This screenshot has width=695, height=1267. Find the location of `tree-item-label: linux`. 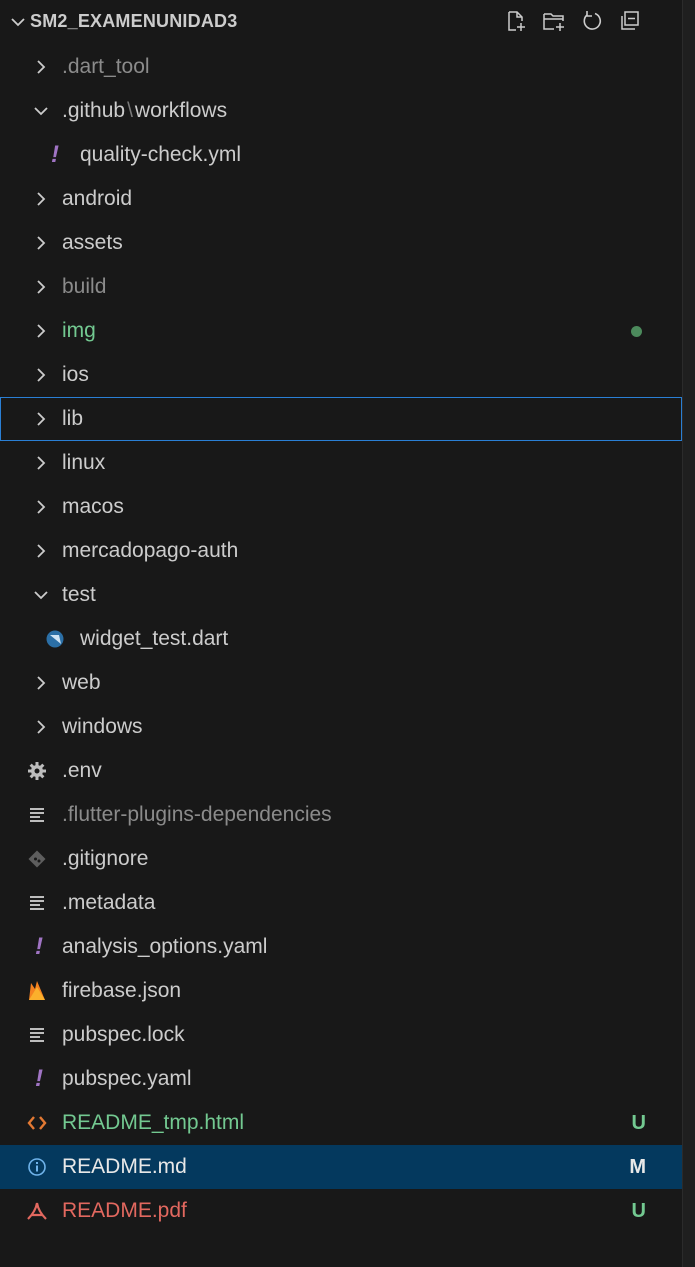

tree-item-label: linux is located at coordinates (84, 462).